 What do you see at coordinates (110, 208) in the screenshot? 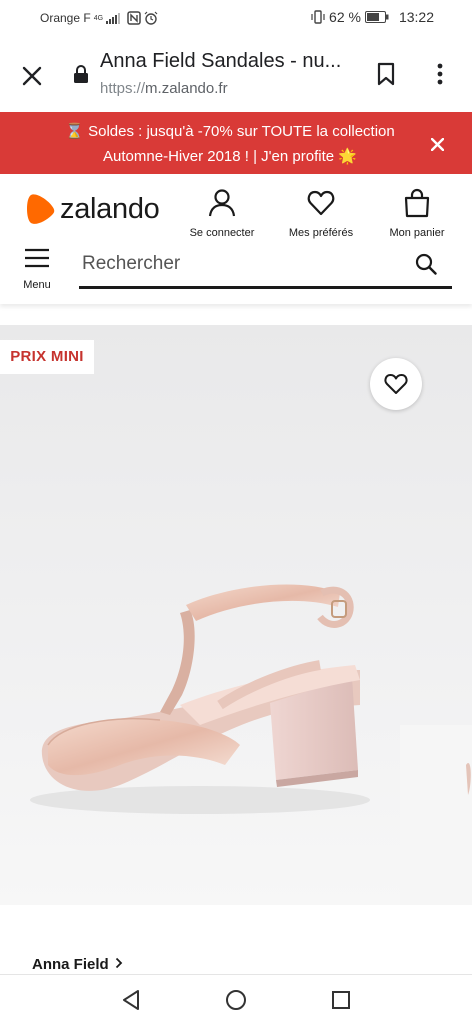
I see `logo-text: zalando` at bounding box center [110, 208].